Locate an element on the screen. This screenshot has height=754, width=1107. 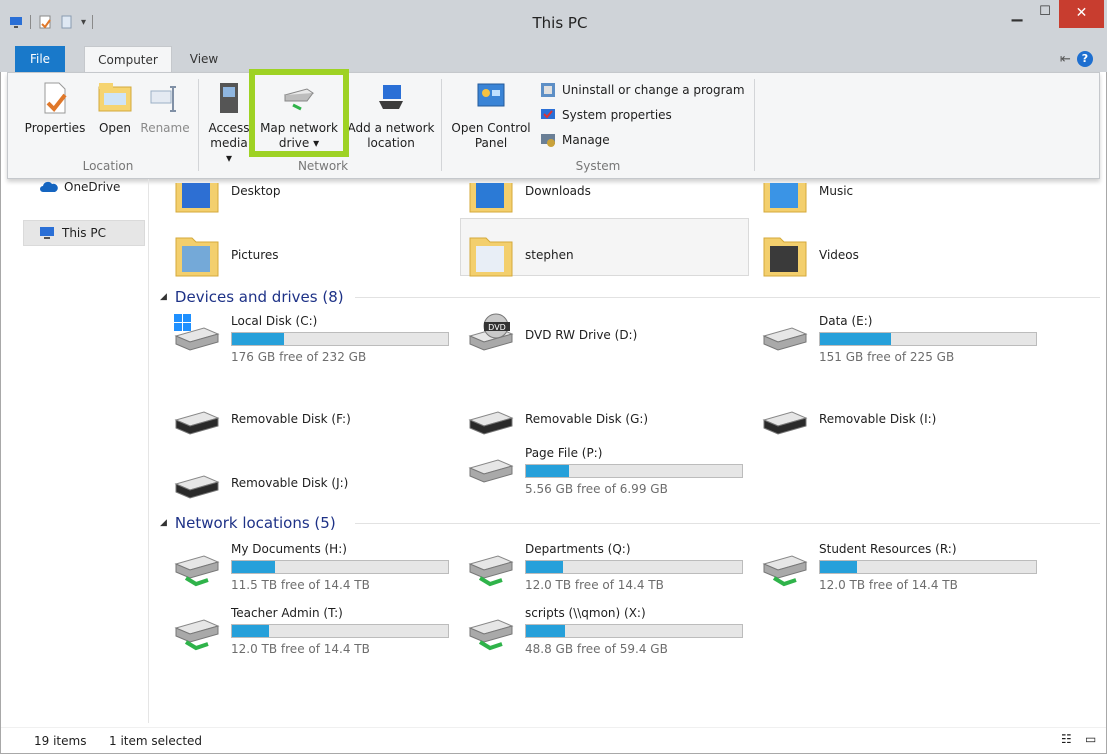
drive-name: Removable Disk (J:) is located at coordinates (290, 483).